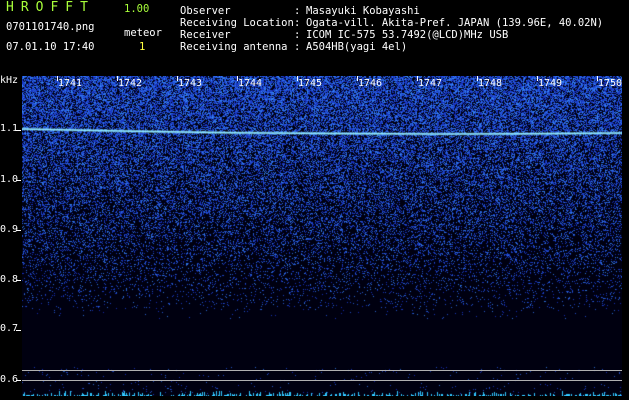 Image resolution: width=629 pixels, height=400 pixels. Describe the element at coordinates (430, 83) in the screenshot. I see `minute-label: 1747` at that location.